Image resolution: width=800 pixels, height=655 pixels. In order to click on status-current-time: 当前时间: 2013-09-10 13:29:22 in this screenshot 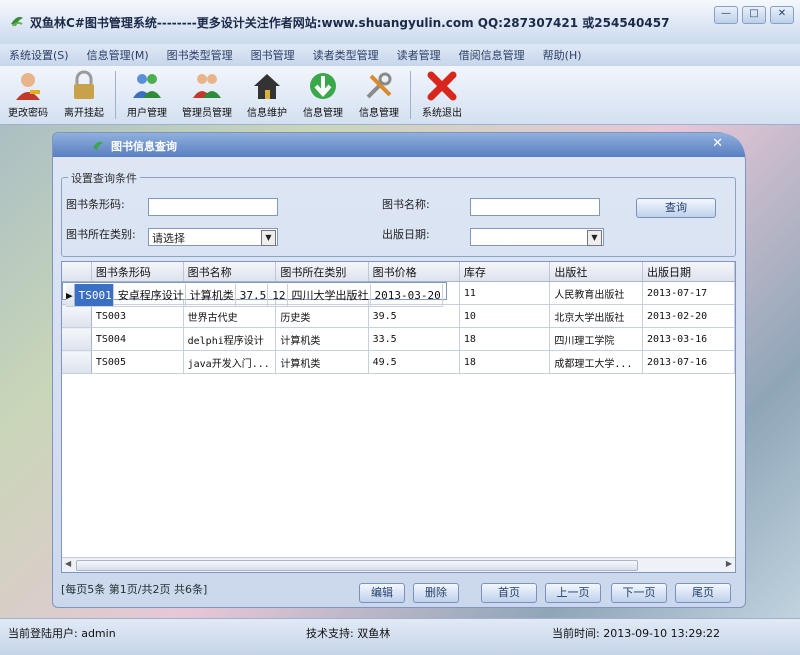, I will do `click(636, 633)`.